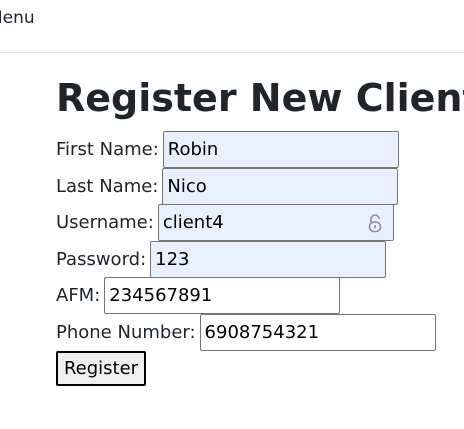  What do you see at coordinates (262, 332) in the screenshot?
I see `phone-value: 6908754321` at bounding box center [262, 332].